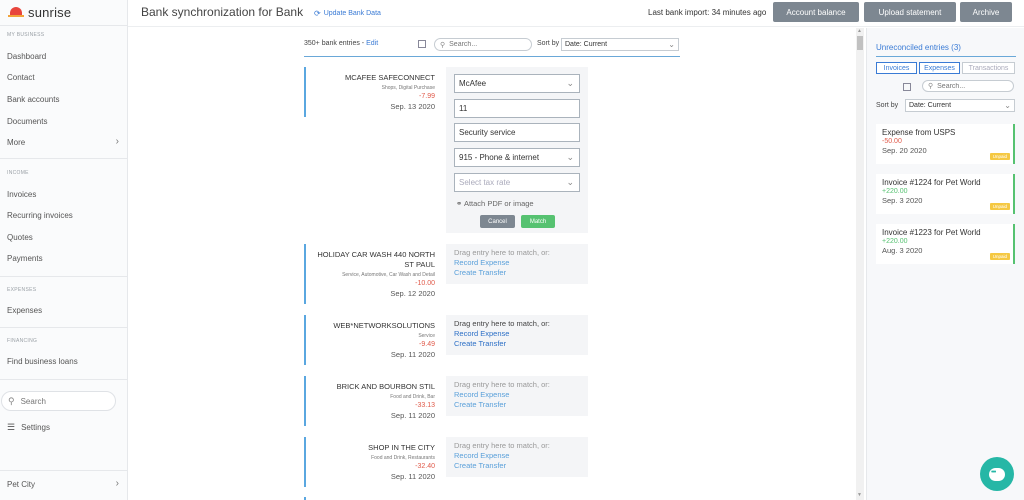  Describe the element at coordinates (497, 221) in the screenshot. I see `cancel-button: Cancel` at that location.